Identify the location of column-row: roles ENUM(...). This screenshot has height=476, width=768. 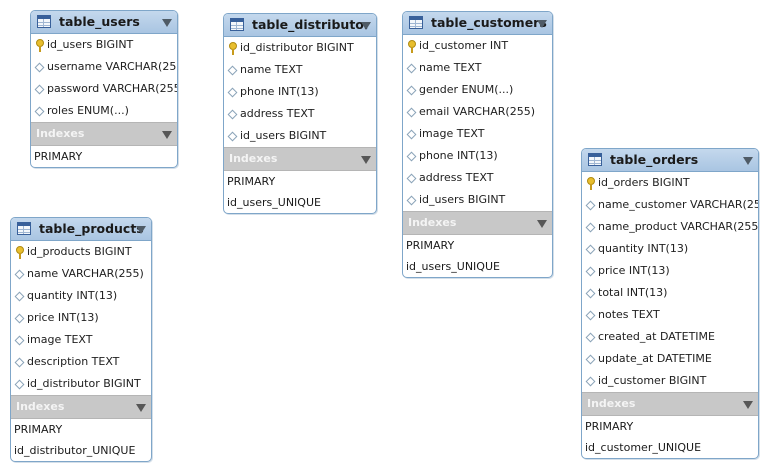
(104, 111).